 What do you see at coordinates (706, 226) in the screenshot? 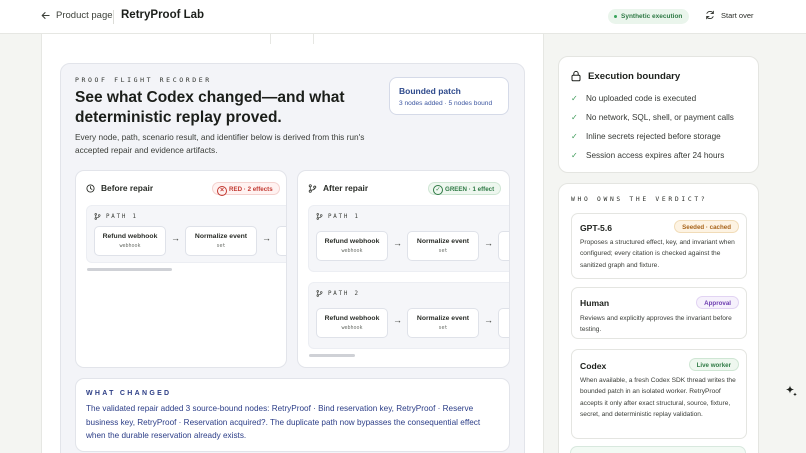
I see `actor-tag: Seeded · cached` at bounding box center [706, 226].